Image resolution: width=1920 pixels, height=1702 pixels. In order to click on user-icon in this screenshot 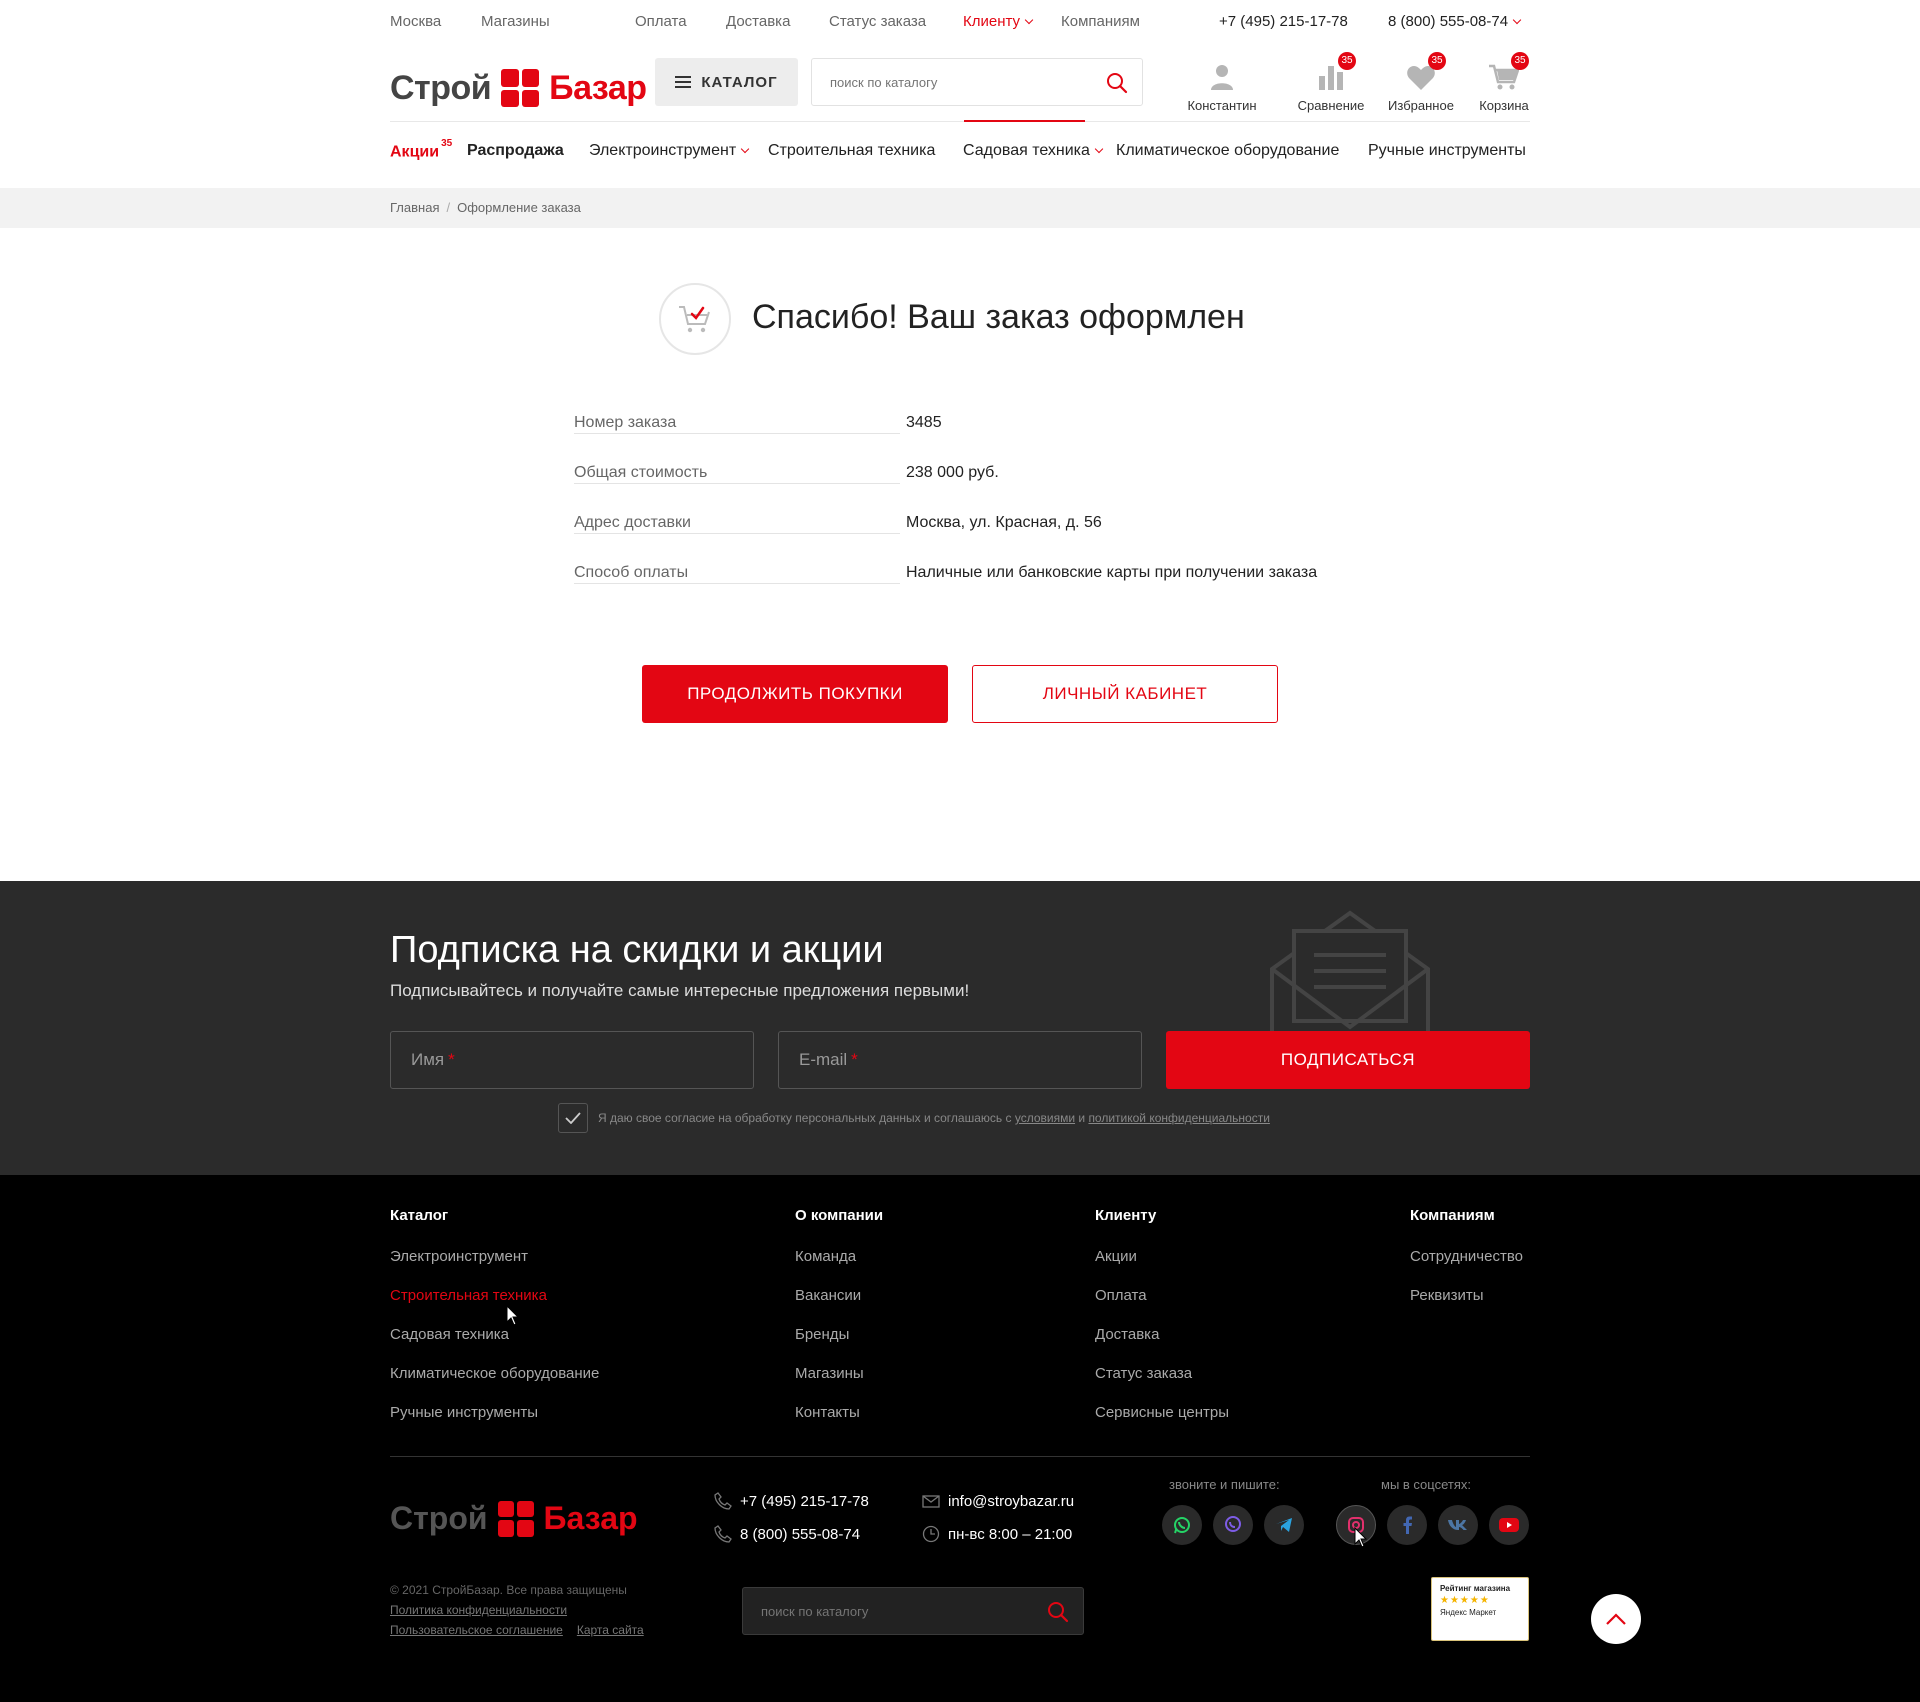, I will do `click(1222, 77)`.